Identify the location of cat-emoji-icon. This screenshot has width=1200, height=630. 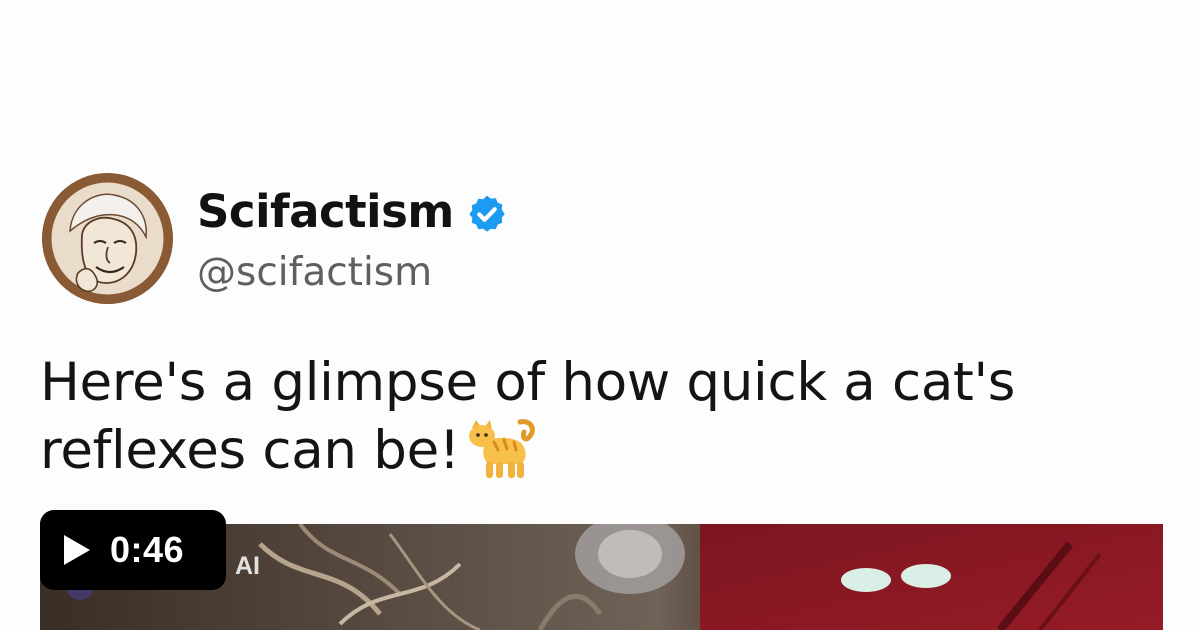
(501, 448).